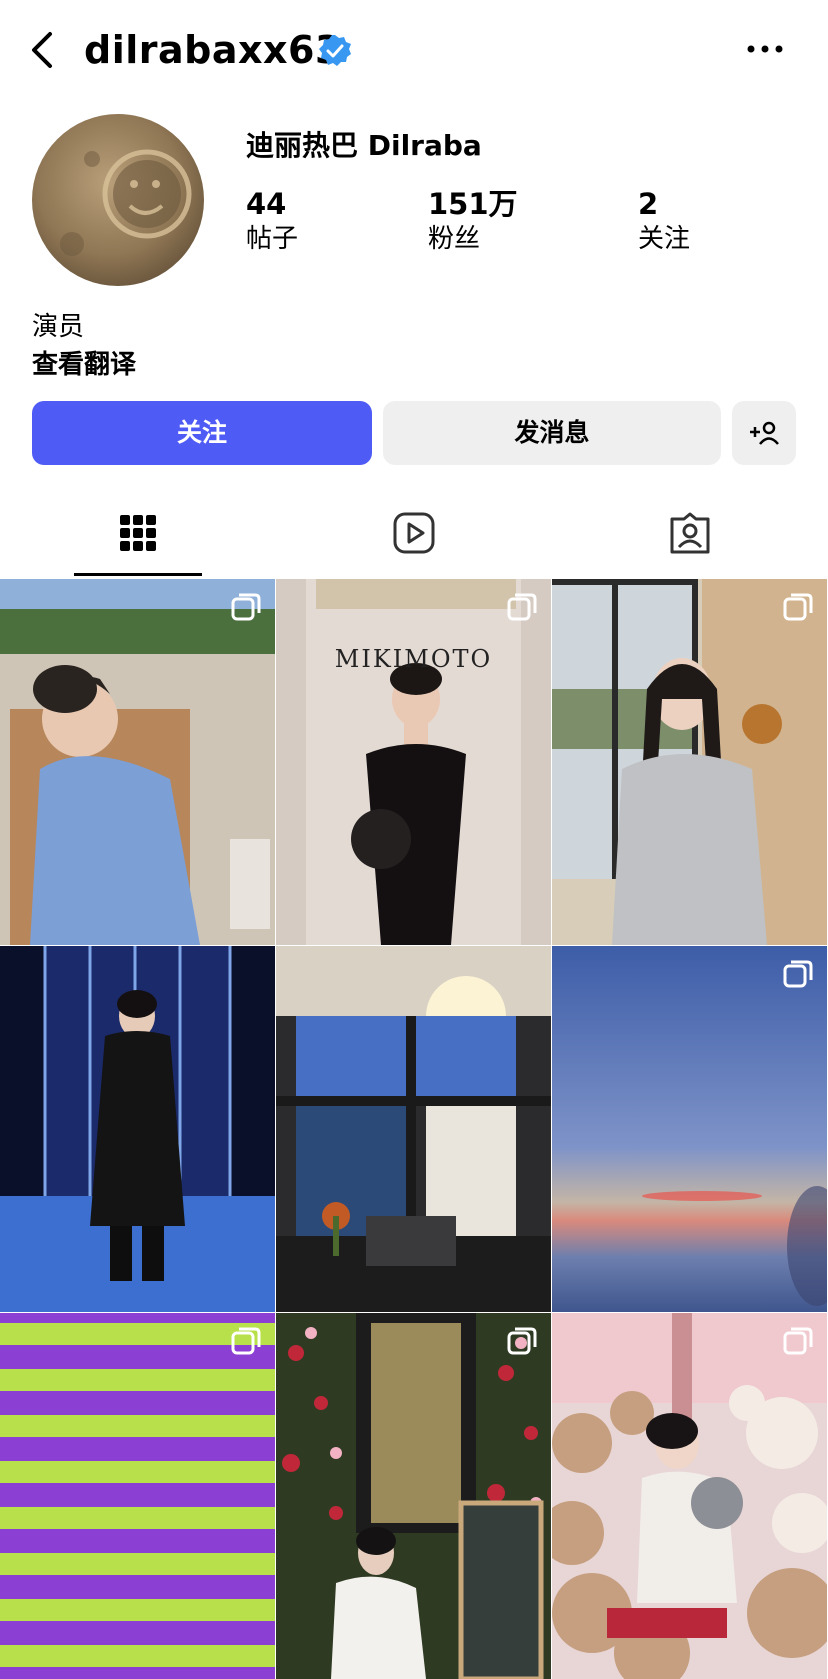 This screenshot has width=828, height=1679. What do you see at coordinates (454, 239) in the screenshot?
I see `stat-followers-label: 粉丝` at bounding box center [454, 239].